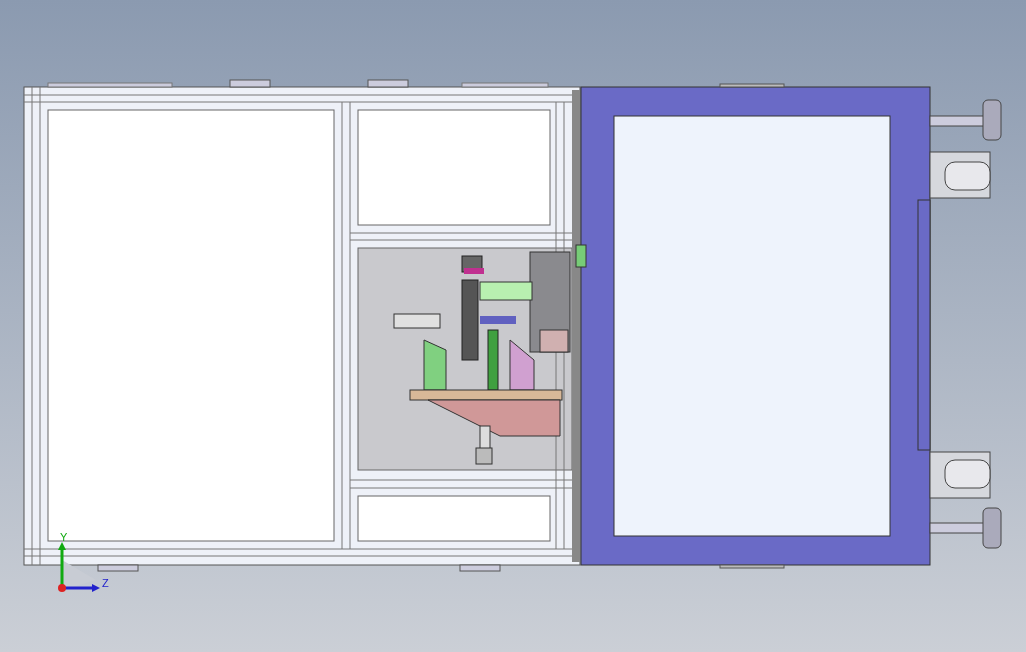 This screenshot has height=652, width=1026. What do you see at coordinates (79, 567) in the screenshot?
I see `axis-triad-icon` at bounding box center [79, 567].